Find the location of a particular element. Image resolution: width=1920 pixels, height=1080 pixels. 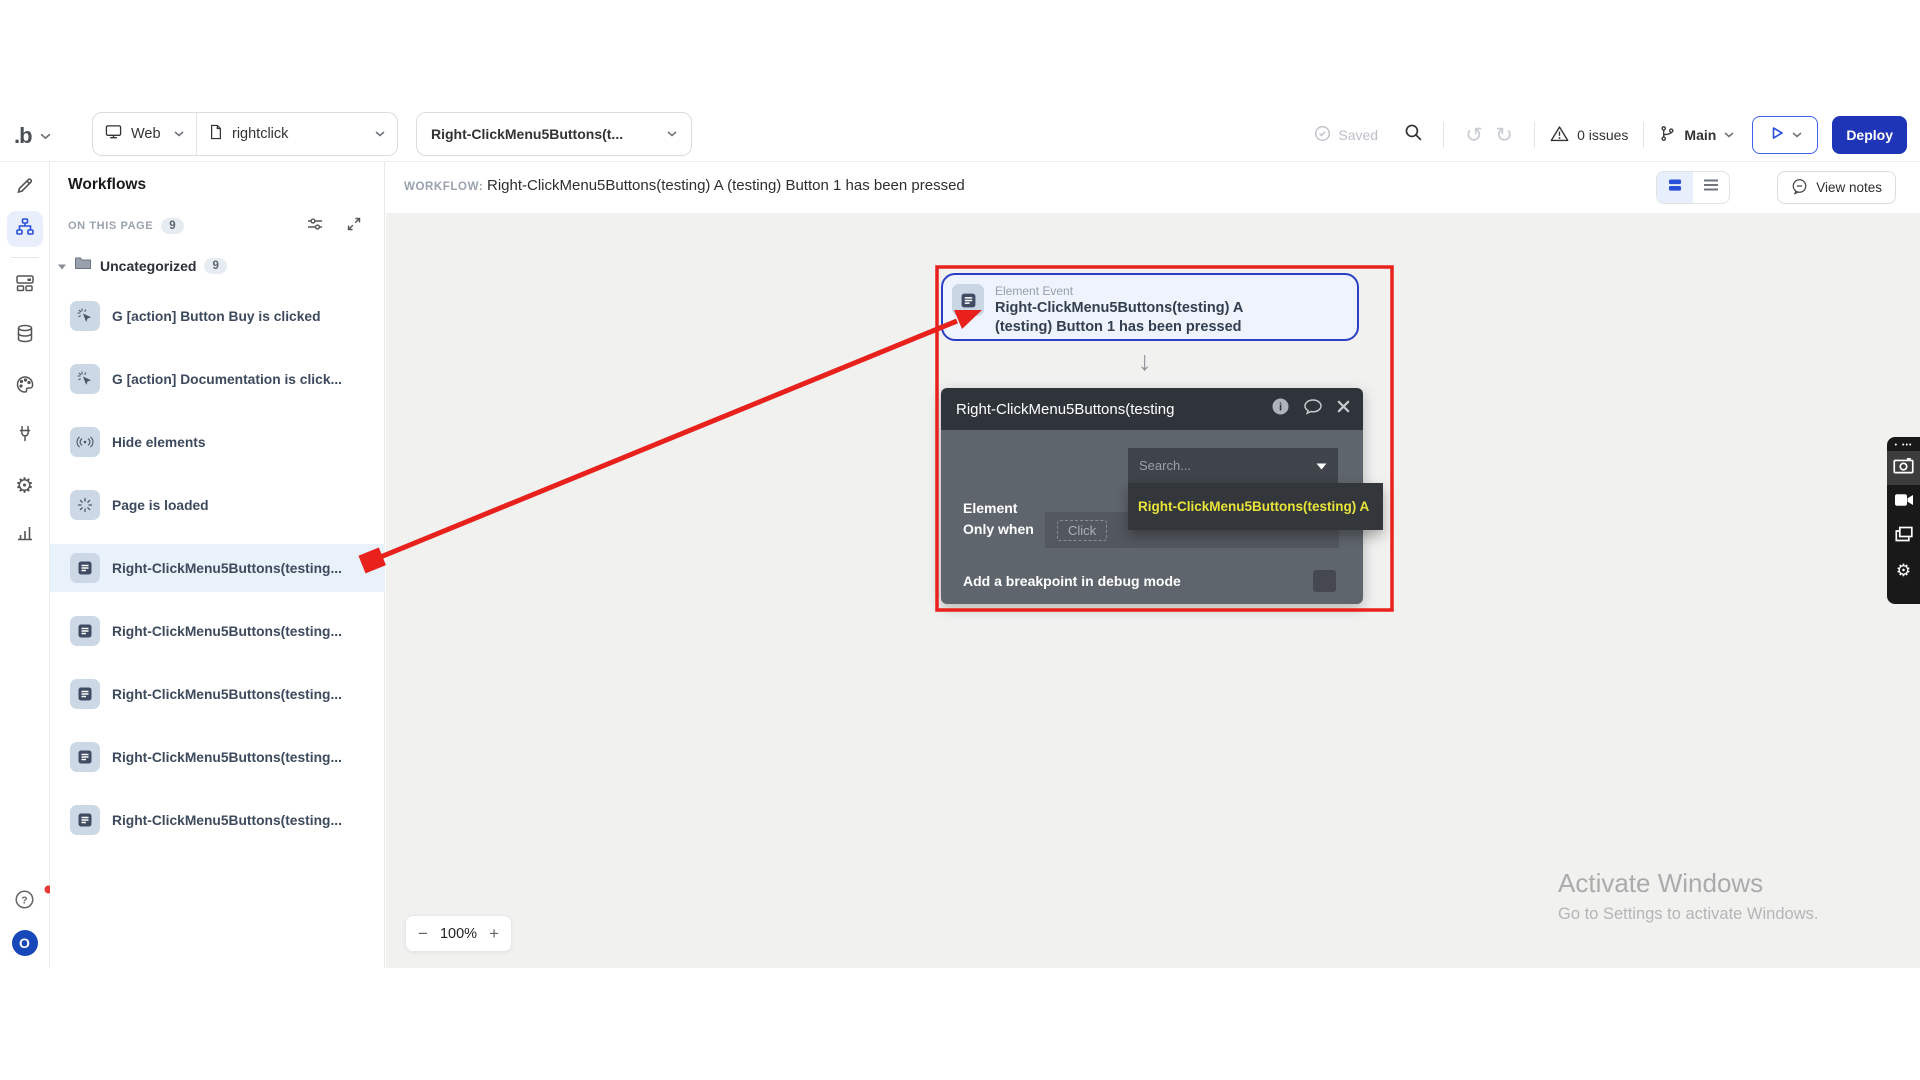

comment-bubble-icon is located at coordinates (1313, 409).